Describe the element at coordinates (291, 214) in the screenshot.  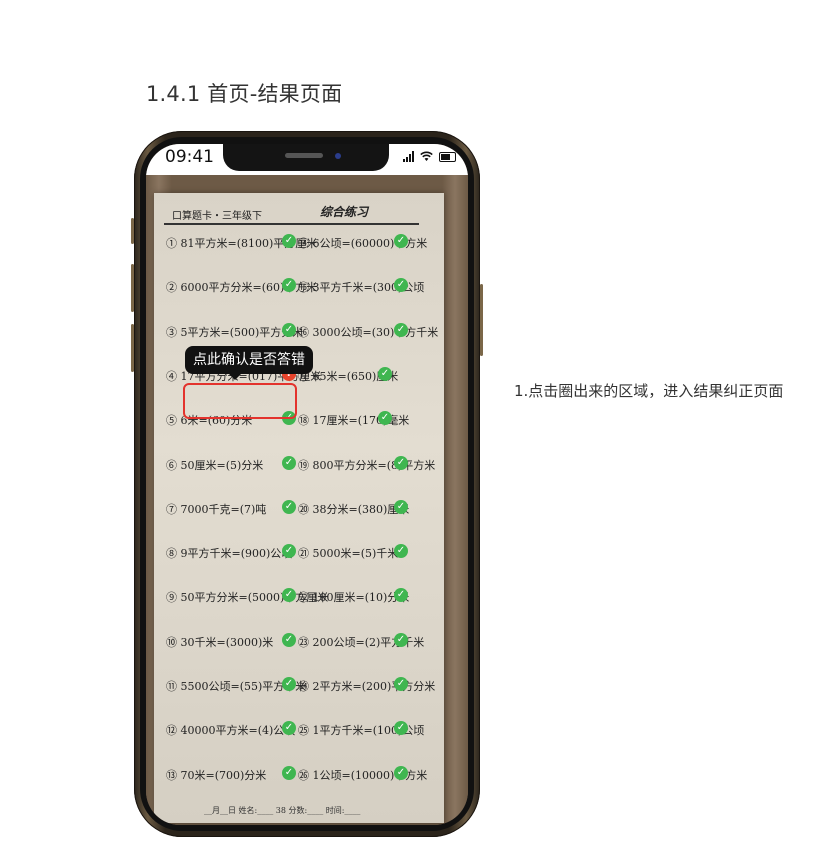
I see `worksheet-header: 口算题卡・三年级下 综合练习` at that location.